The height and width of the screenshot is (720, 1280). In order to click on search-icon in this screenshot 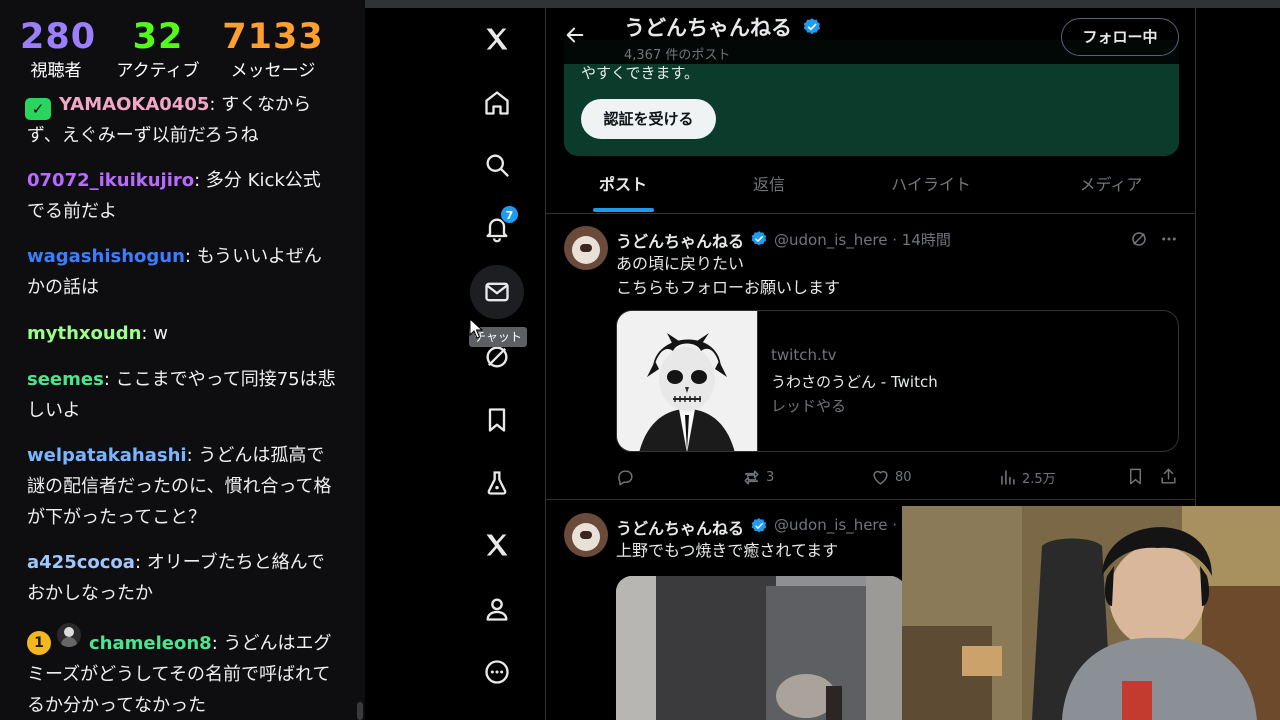, I will do `click(497, 165)`.